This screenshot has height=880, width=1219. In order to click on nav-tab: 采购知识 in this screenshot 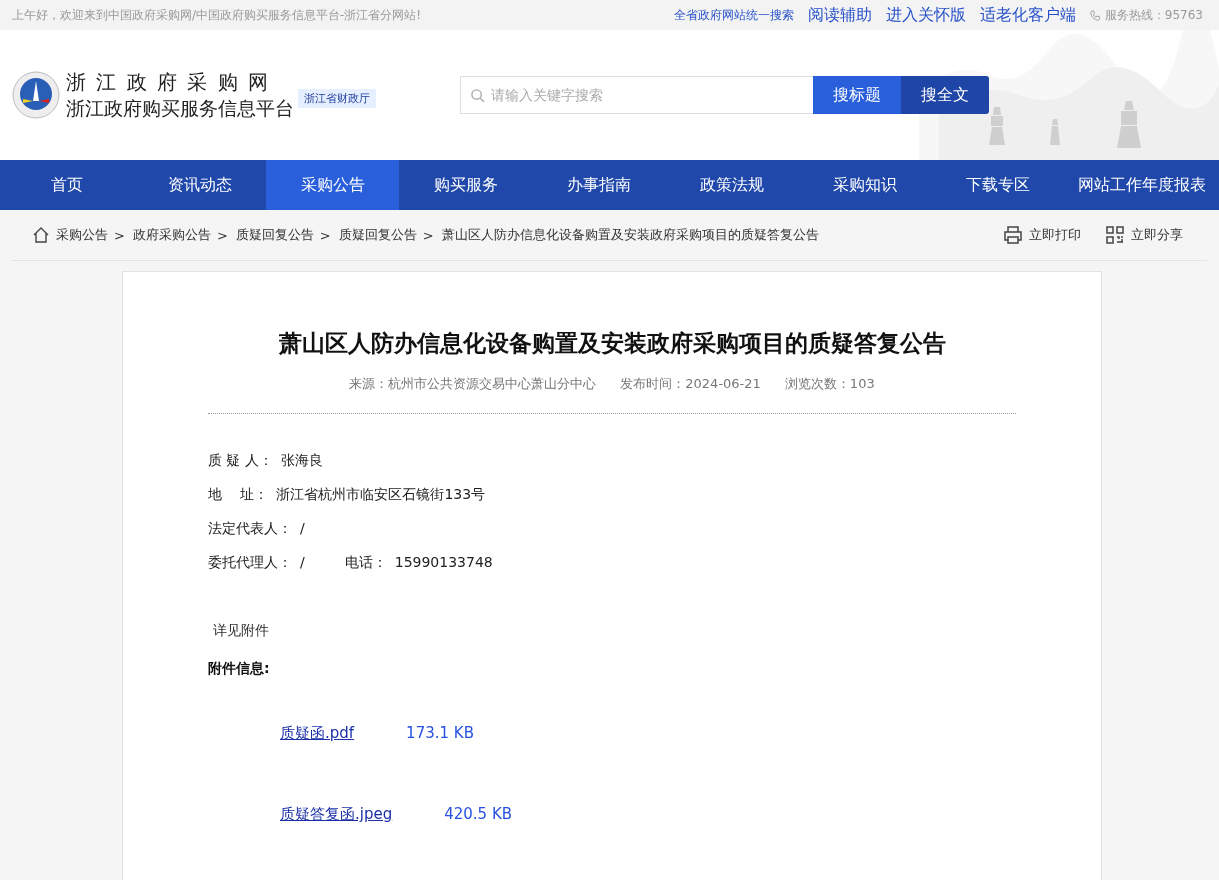, I will do `click(864, 185)`.